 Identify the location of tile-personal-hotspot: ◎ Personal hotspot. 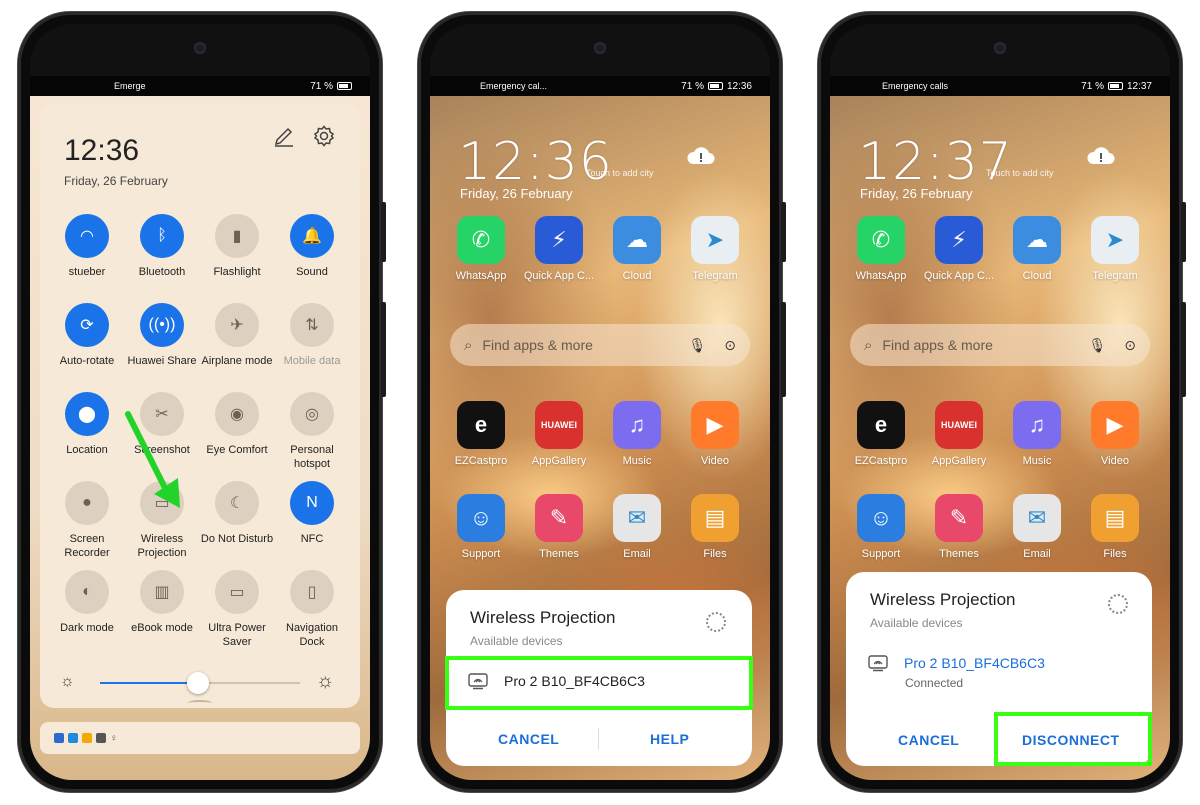
(312, 431).